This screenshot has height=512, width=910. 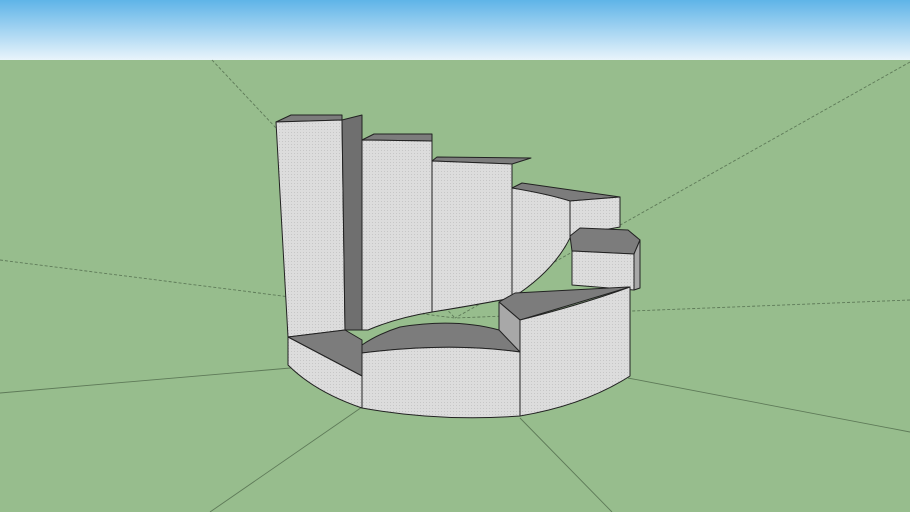 I want to click on step-fifth-face, so click(x=603, y=270).